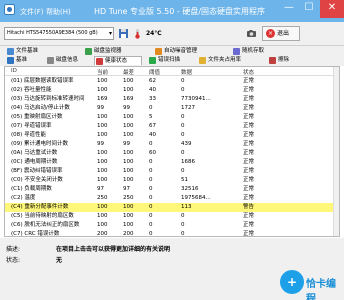 This screenshot has width=344, height=300. What do you see at coordinates (172, 81) in the screenshot?
I see `table-row: (01) 底层数据读取错误率 100 100 62 0 正常` at bounding box center [172, 81].